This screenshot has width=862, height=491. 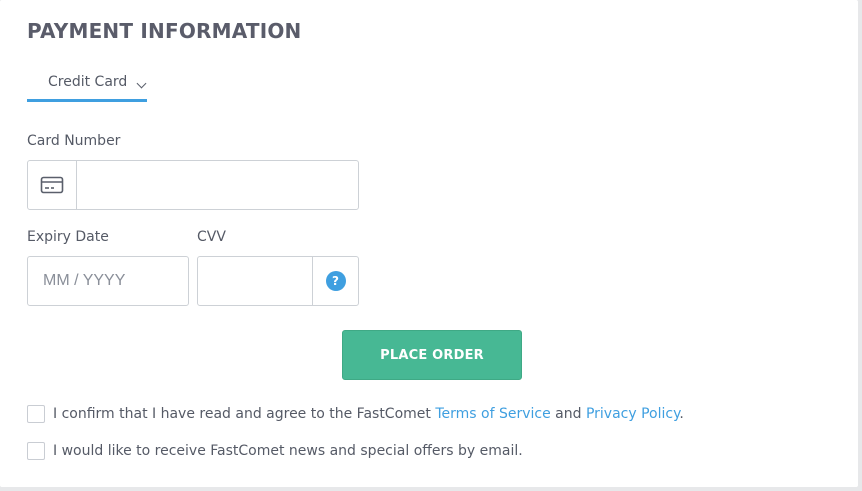 I want to click on expiry-date-input, so click(x=108, y=281).